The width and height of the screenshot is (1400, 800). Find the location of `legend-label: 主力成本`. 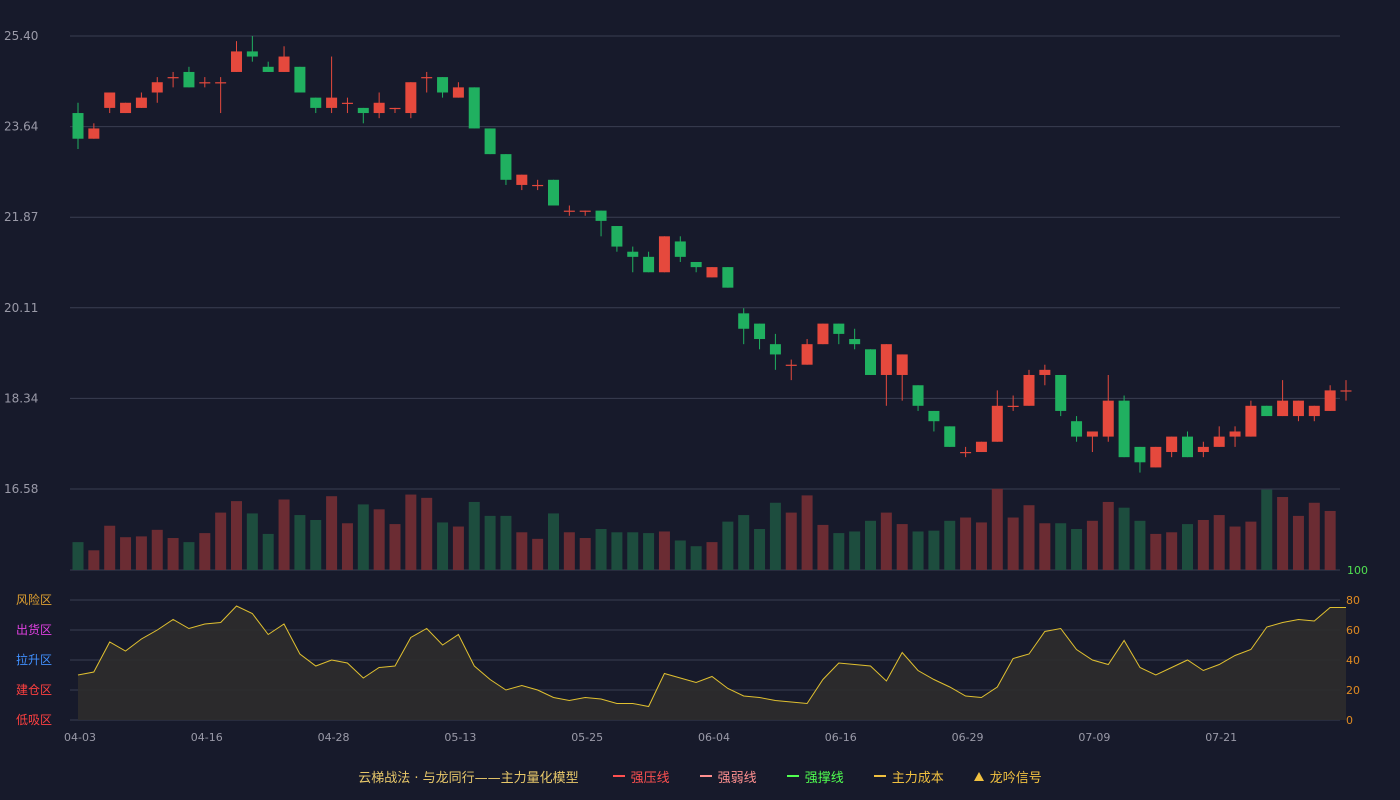

legend-label: 主力成本 is located at coordinates (917, 778).